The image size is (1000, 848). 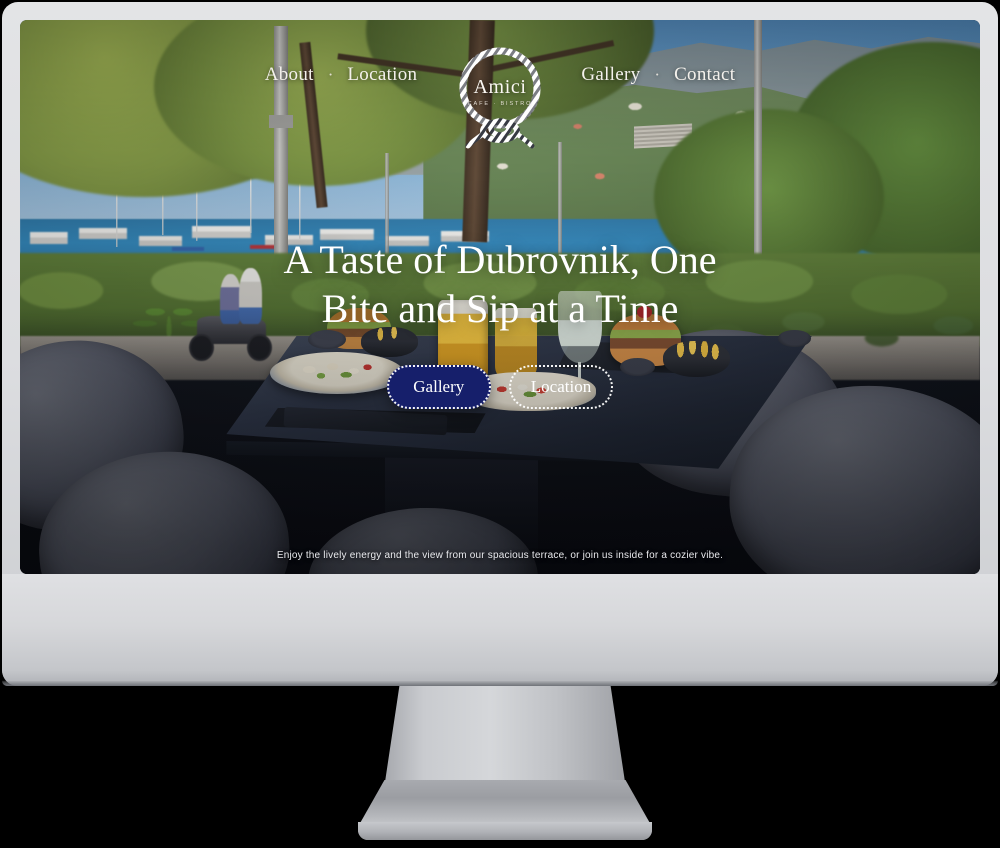 What do you see at coordinates (704, 75) in the screenshot?
I see `nav-link-contact: Contact` at bounding box center [704, 75].